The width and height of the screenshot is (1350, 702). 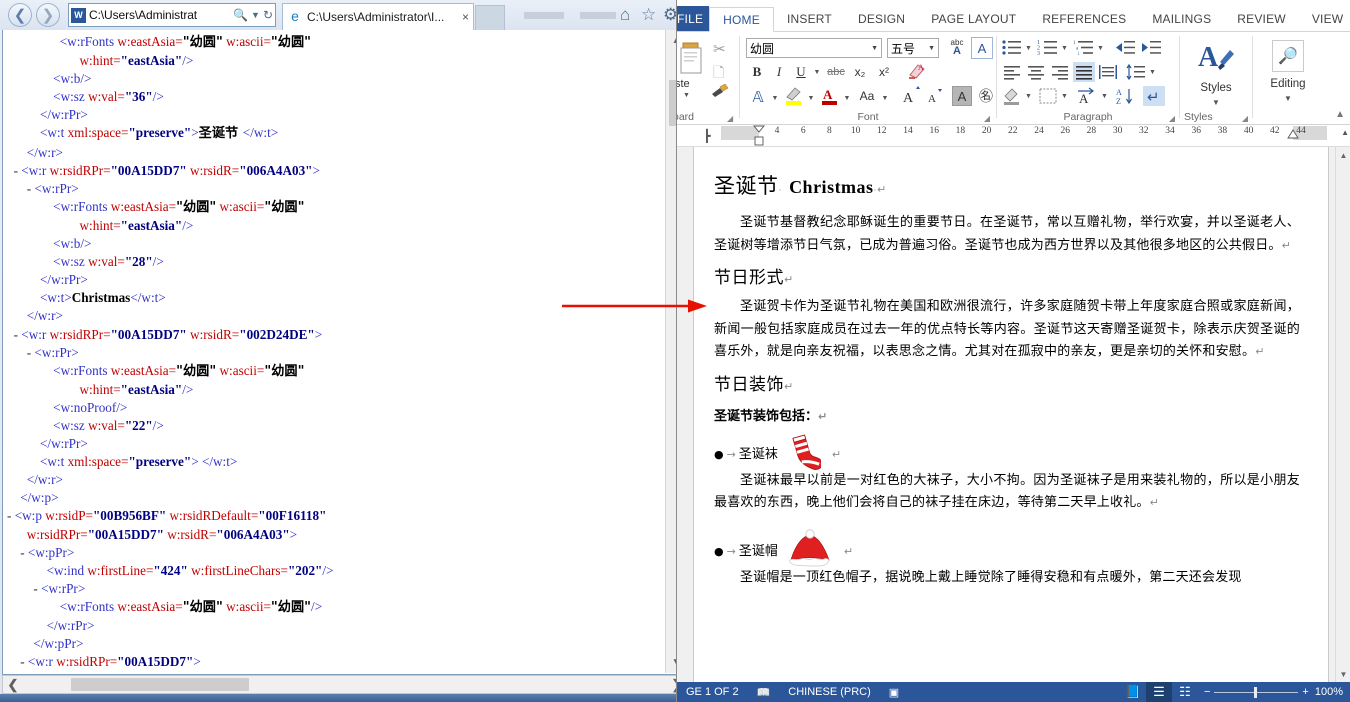 I want to click on paste-label: ste, so click(x=683, y=84).